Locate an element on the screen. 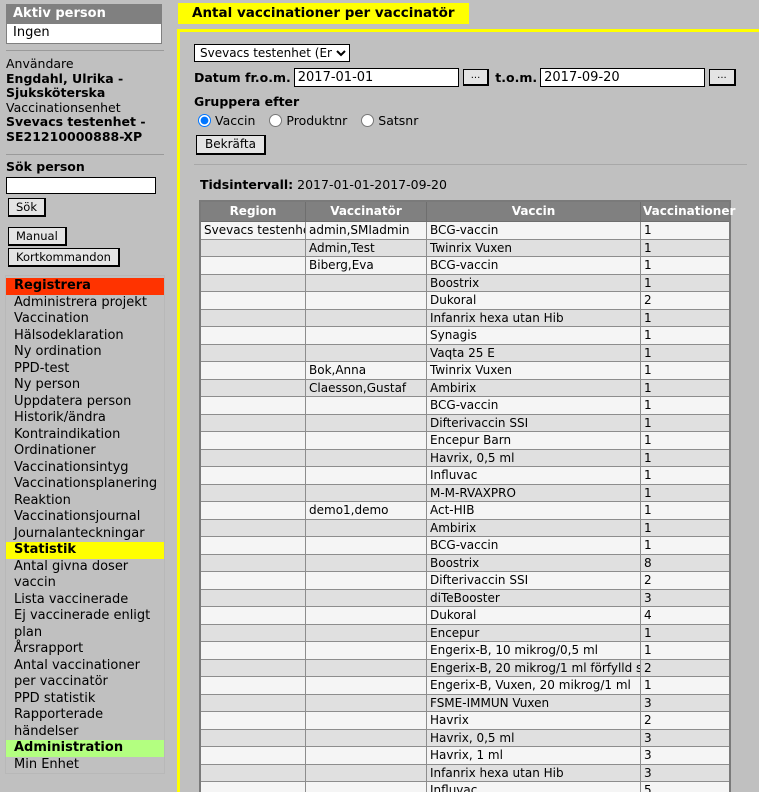  table-row: Havrix, 1 ml 3 is located at coordinates (465, 755).